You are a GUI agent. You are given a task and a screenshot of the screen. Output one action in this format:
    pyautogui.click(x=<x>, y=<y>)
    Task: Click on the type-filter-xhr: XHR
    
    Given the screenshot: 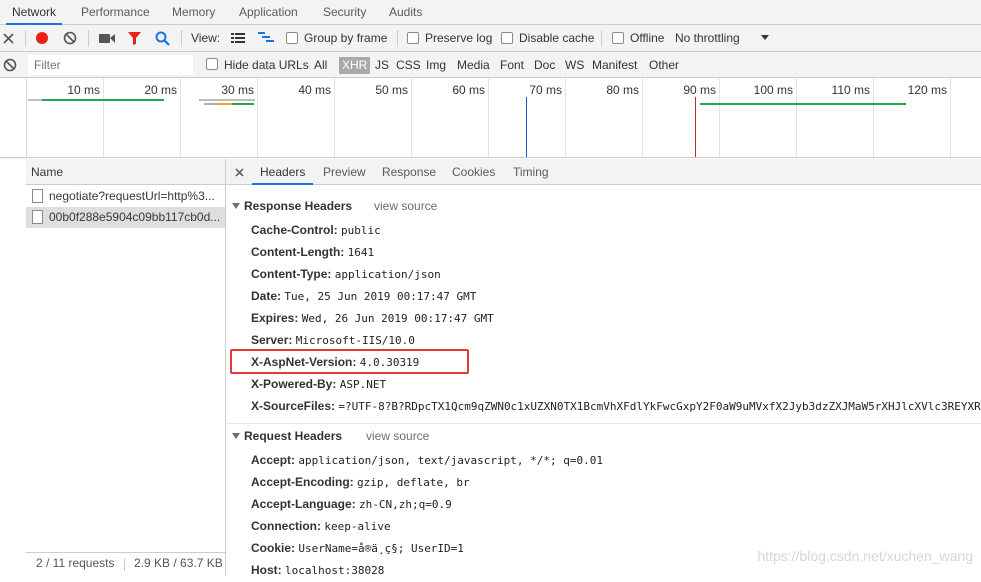 What is the action you would take?
    pyautogui.click(x=355, y=65)
    